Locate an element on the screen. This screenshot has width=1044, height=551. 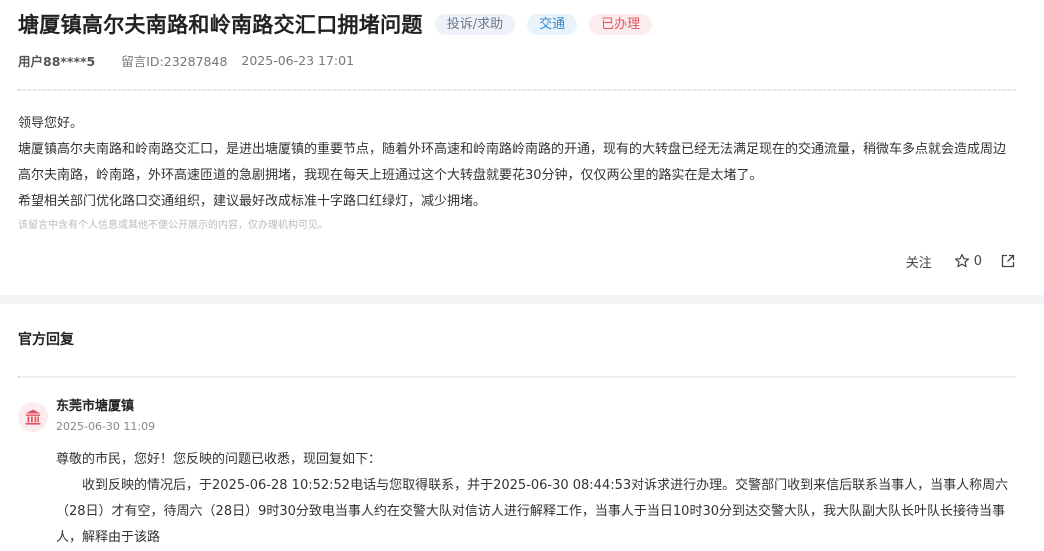
star-count: 0 is located at coordinates (977, 261).